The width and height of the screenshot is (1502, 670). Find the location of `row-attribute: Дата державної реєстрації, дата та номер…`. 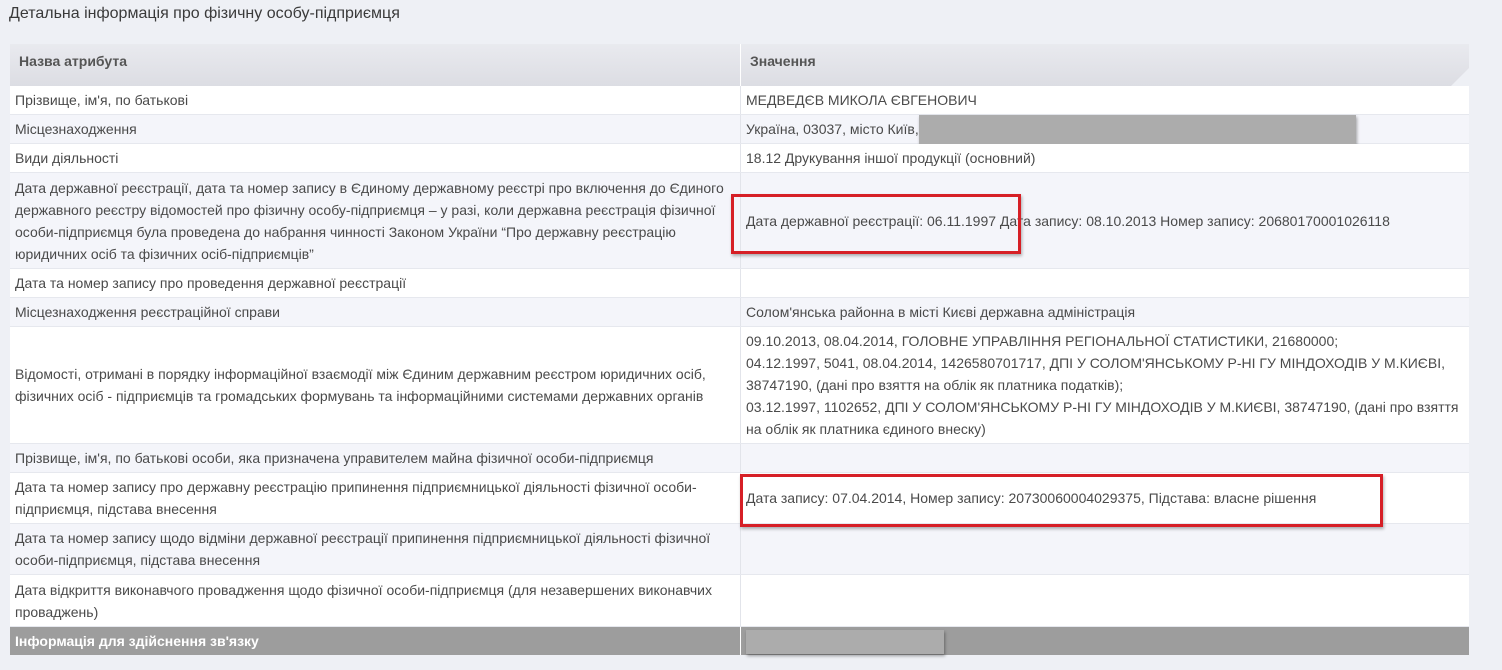

row-attribute: Дата державної реєстрації, дата та номер… is located at coordinates (375, 220).